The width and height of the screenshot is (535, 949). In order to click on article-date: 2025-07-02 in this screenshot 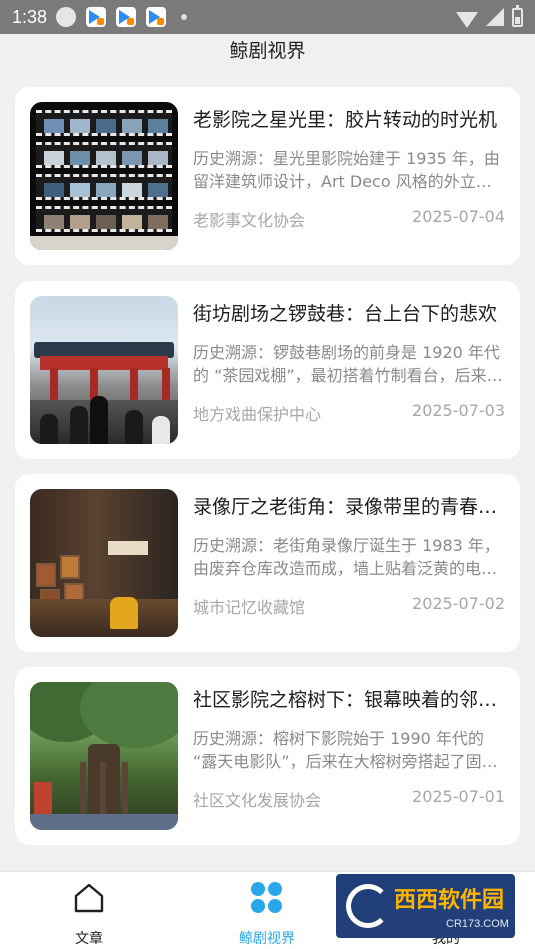, I will do `click(458, 603)`.